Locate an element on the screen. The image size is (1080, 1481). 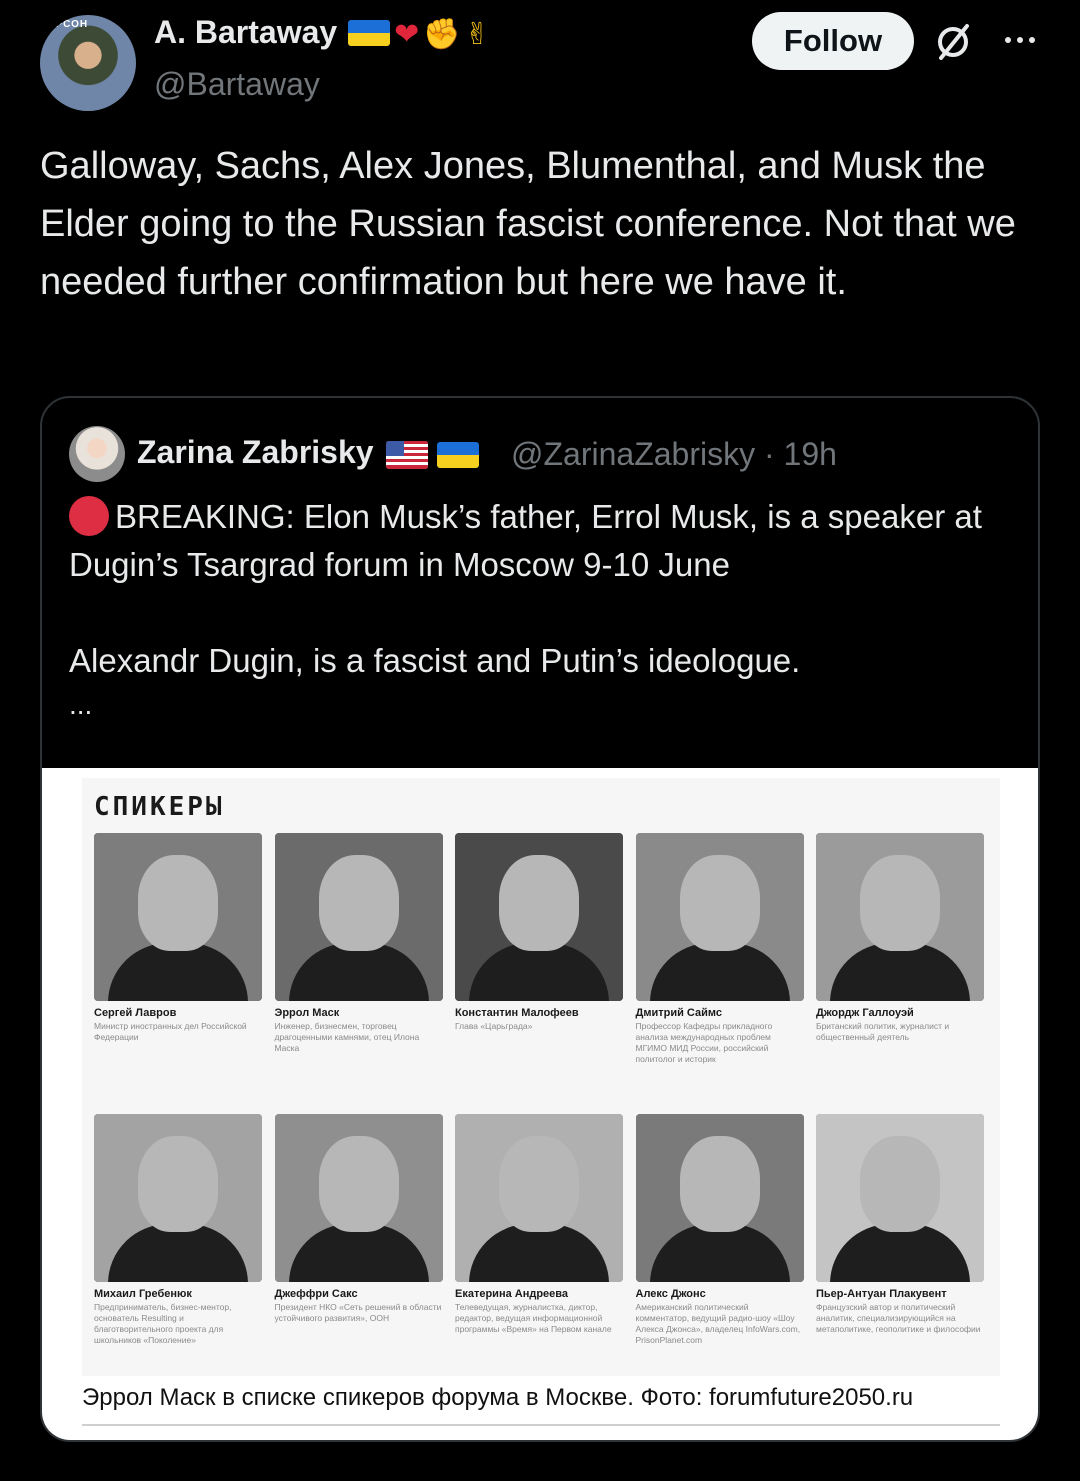
red-circle-icon is located at coordinates (89, 516).